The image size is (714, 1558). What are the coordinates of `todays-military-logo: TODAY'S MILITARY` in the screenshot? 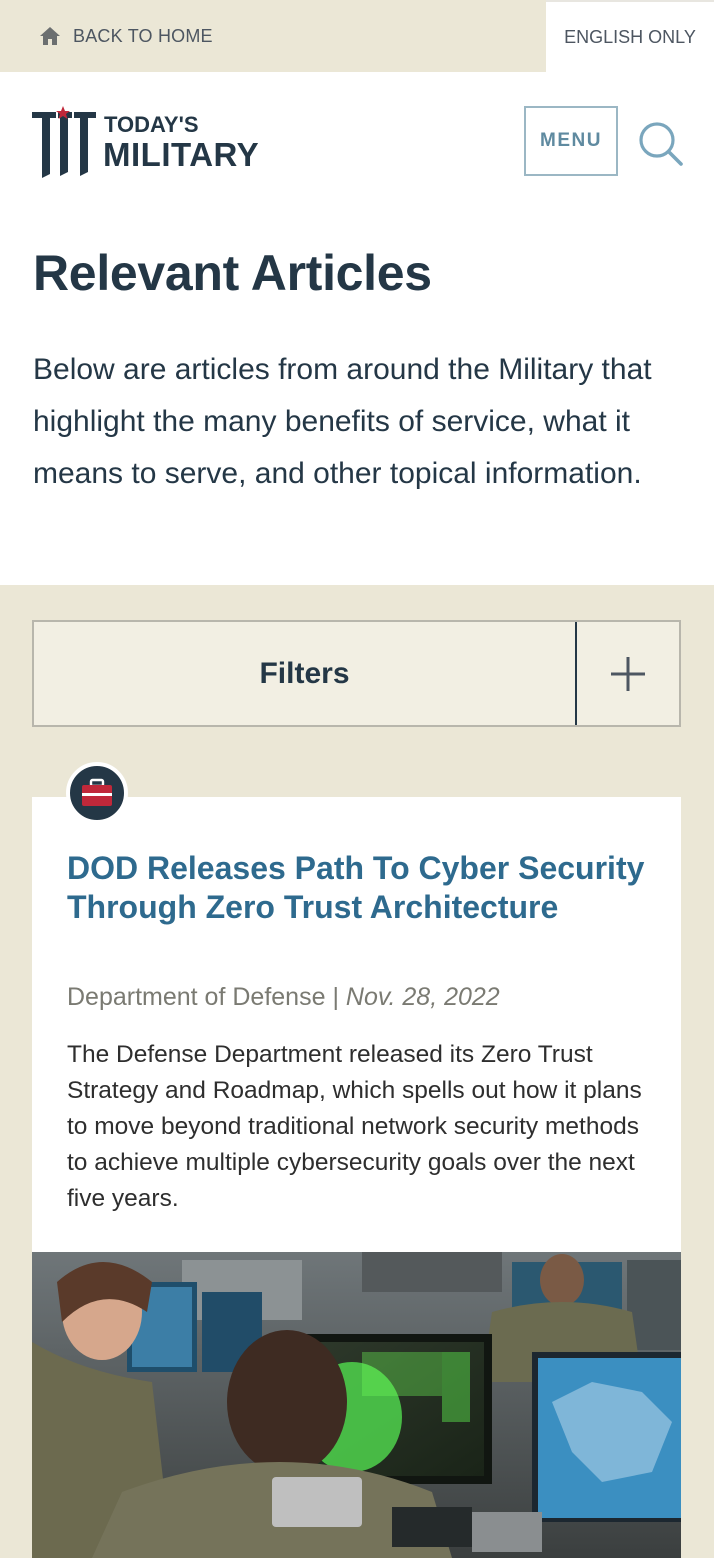 It's located at (146, 143).